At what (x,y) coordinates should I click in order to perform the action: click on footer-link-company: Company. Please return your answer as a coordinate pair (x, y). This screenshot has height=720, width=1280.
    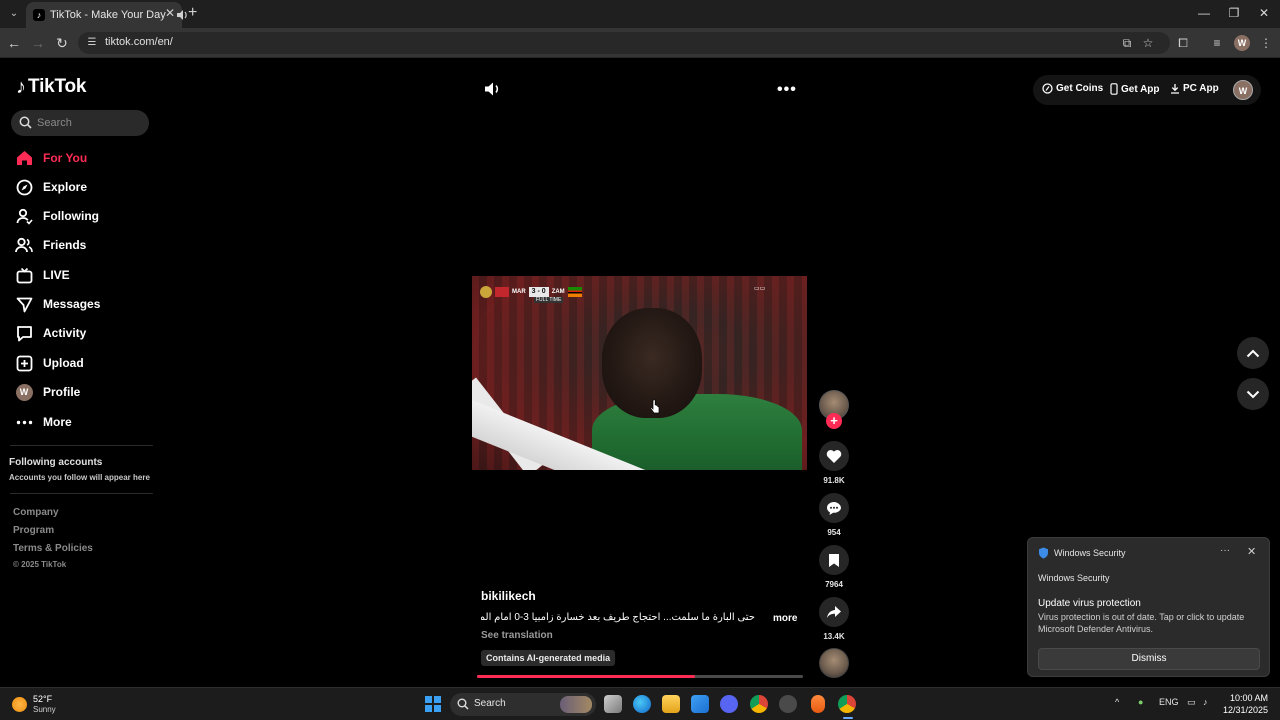
    Looking at the image, I should click on (36, 512).